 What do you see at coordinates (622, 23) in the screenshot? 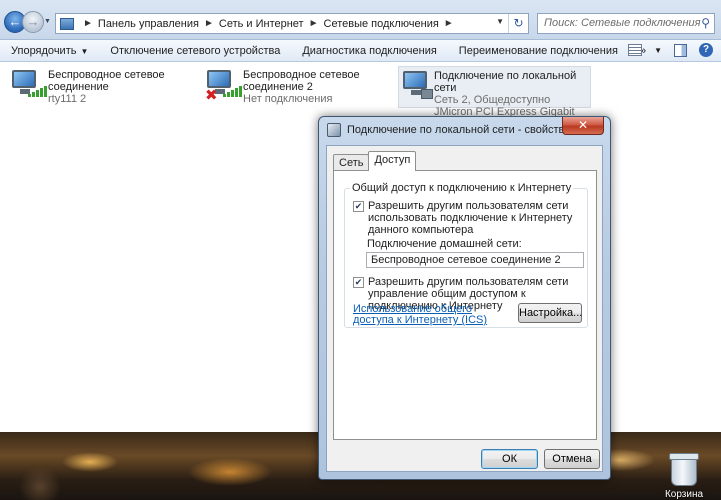
I see `search-placeholder: Поиск: Сетевые подключения` at bounding box center [622, 23].